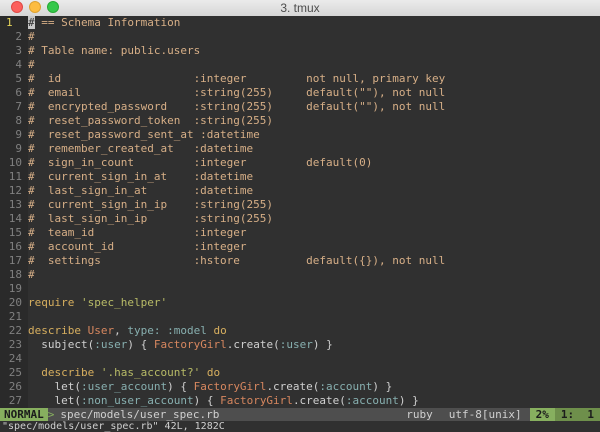 The height and width of the screenshot is (432, 600). Describe the element at coordinates (141, 176) in the screenshot. I see `code-token: # current_sign_in_at :datetime` at that location.